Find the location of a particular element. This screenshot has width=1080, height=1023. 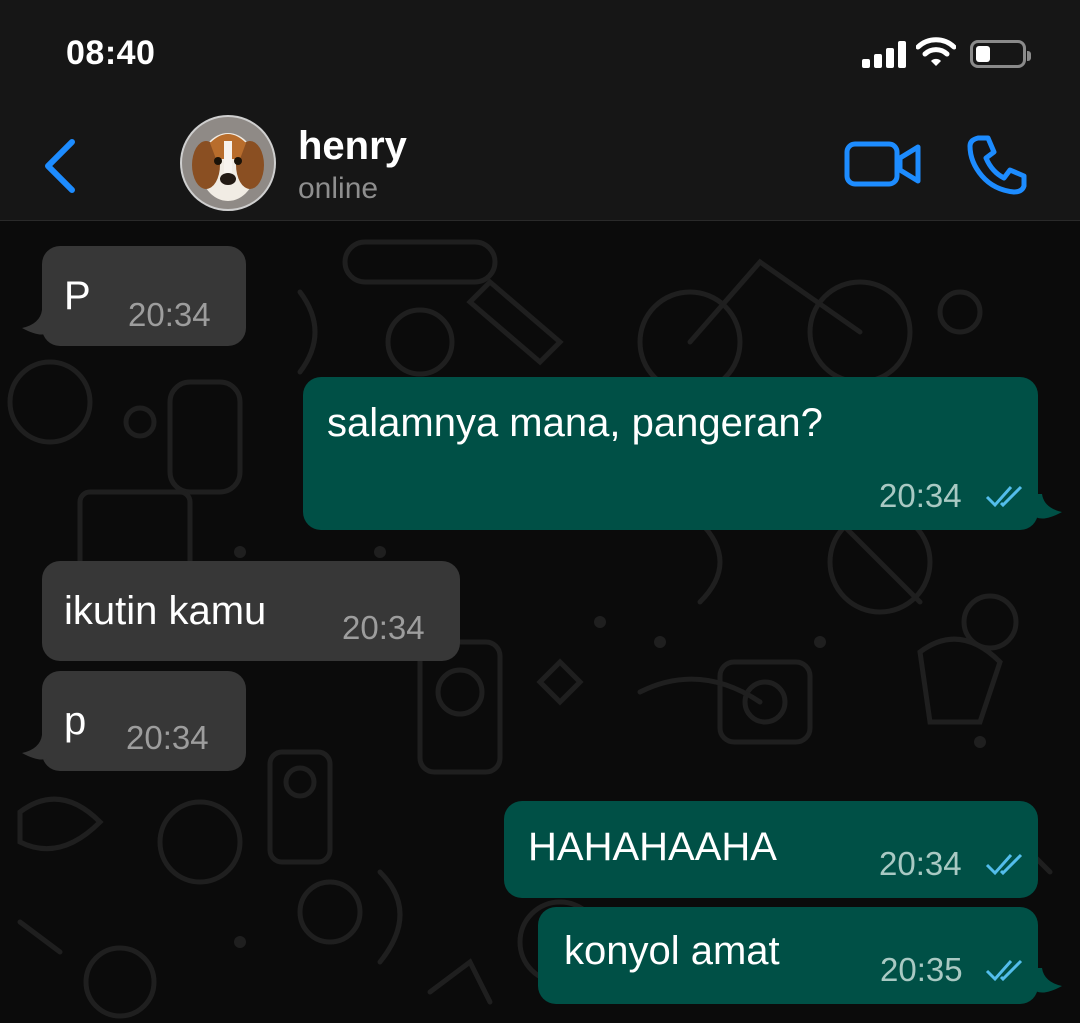

message-text: P is located at coordinates (77, 296).